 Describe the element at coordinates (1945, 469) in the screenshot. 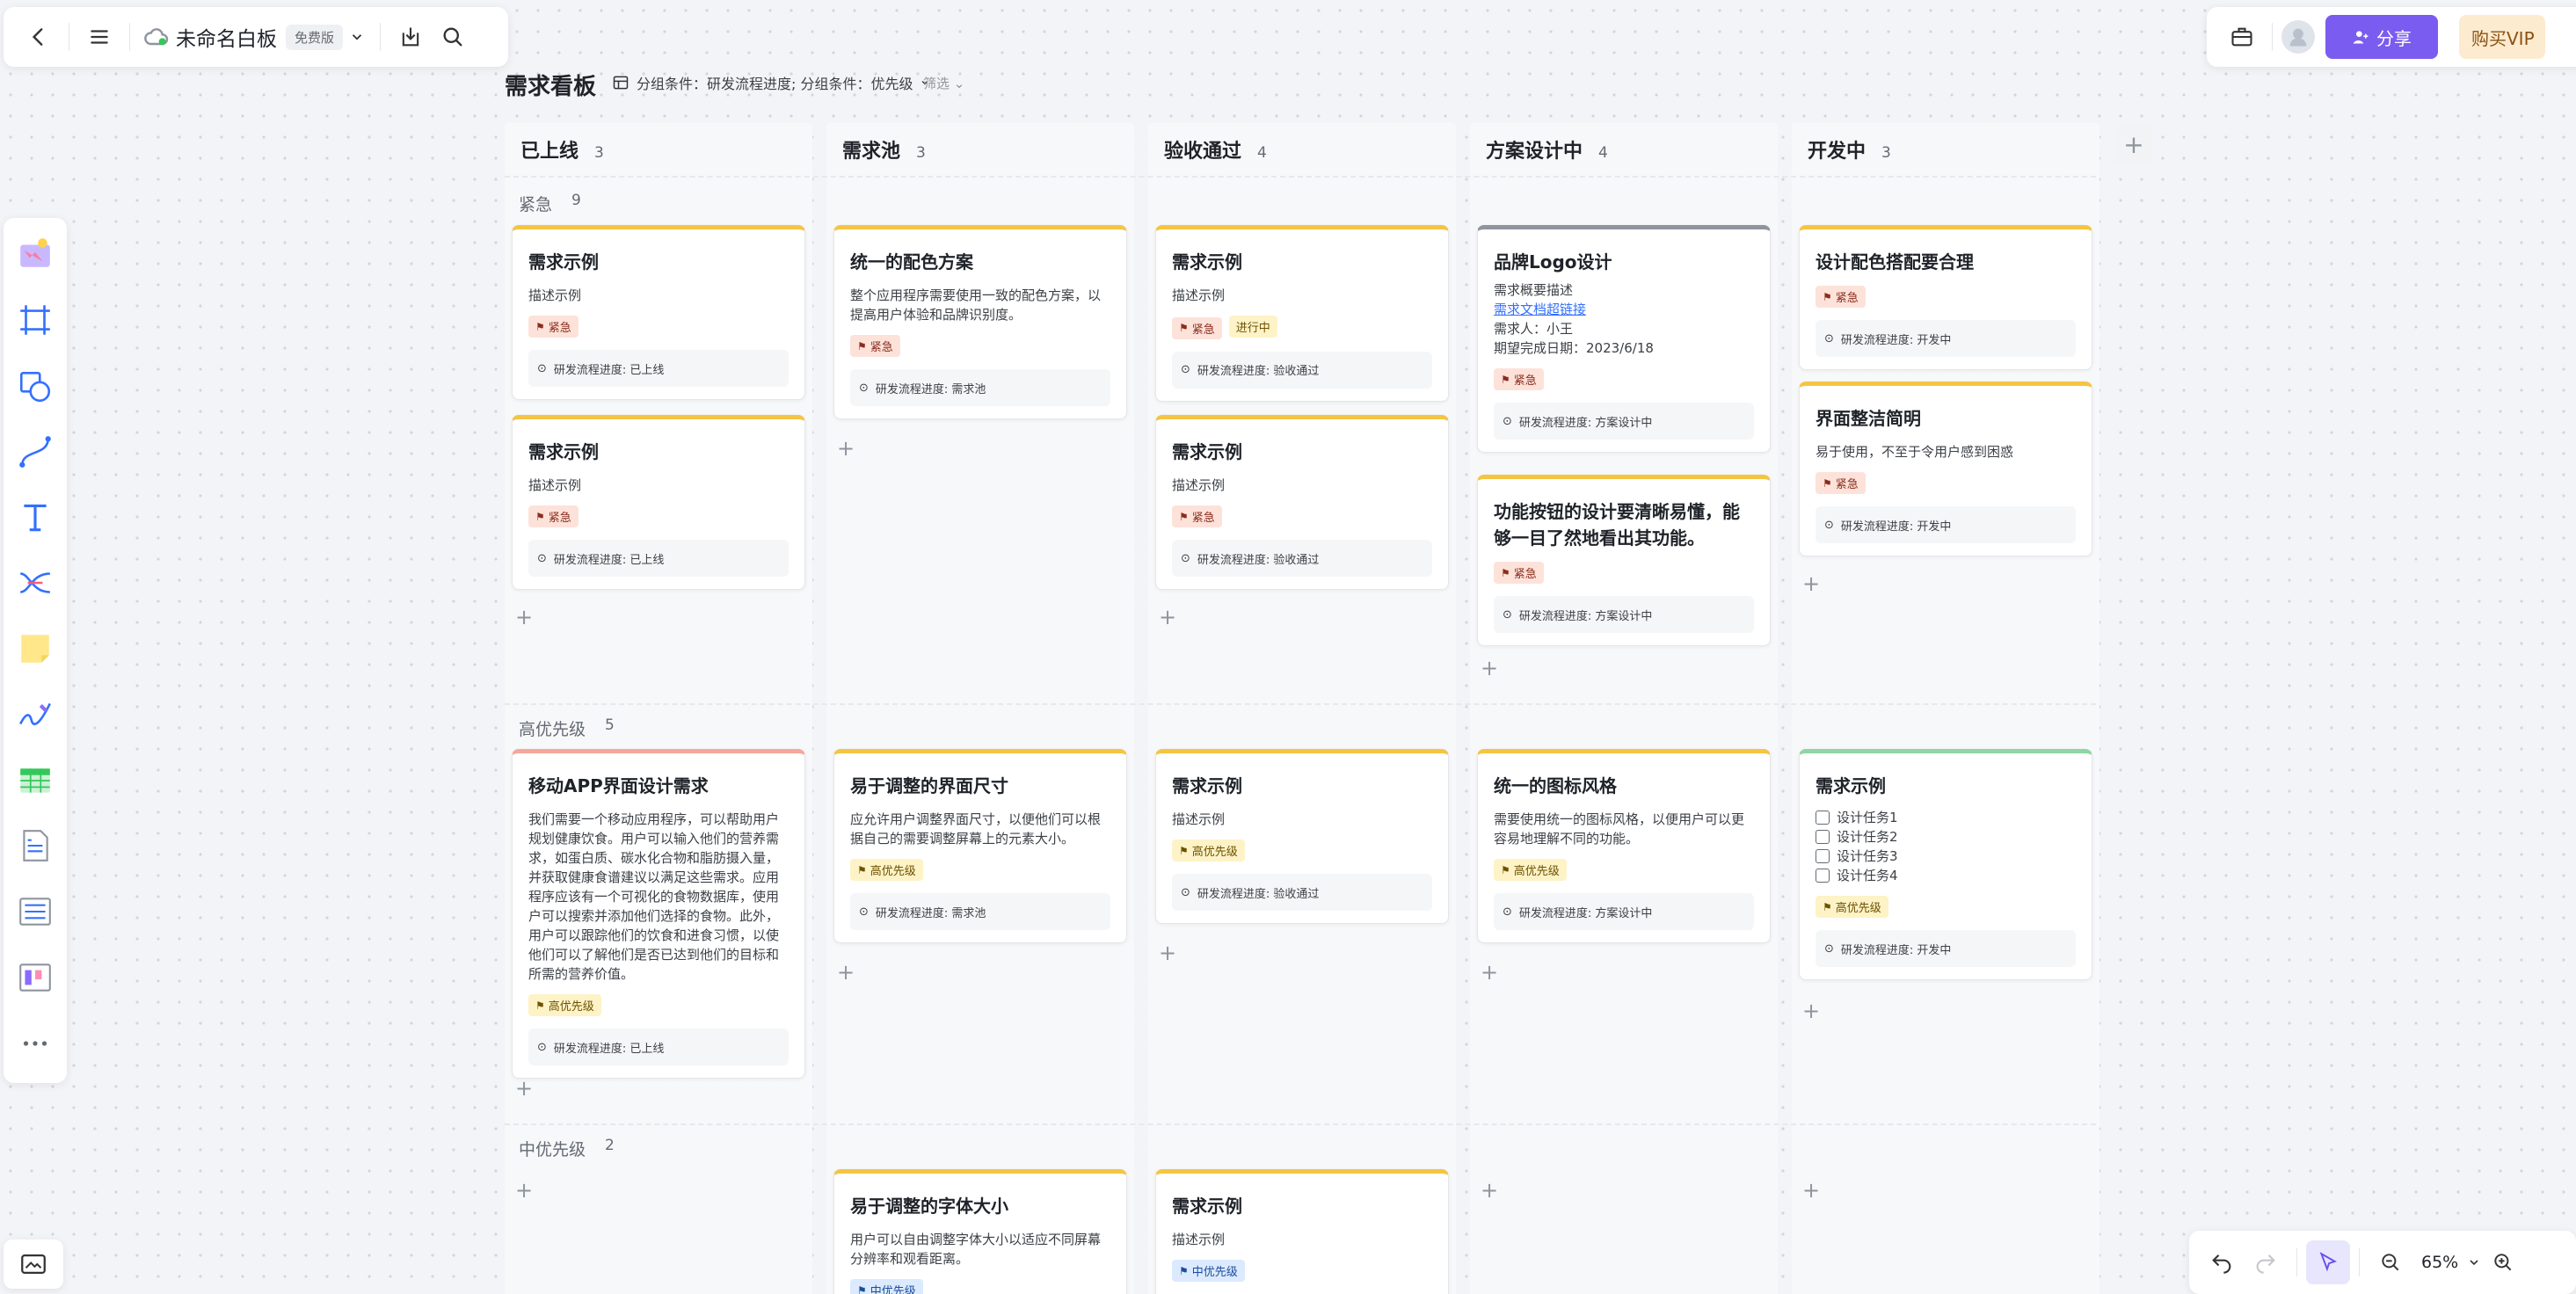

I see `card: 界面整洁简明 易于使用，不至于令用户感到困惑 ⚑ 紧急 ⊙ 研发流程进度: 开发中` at that location.